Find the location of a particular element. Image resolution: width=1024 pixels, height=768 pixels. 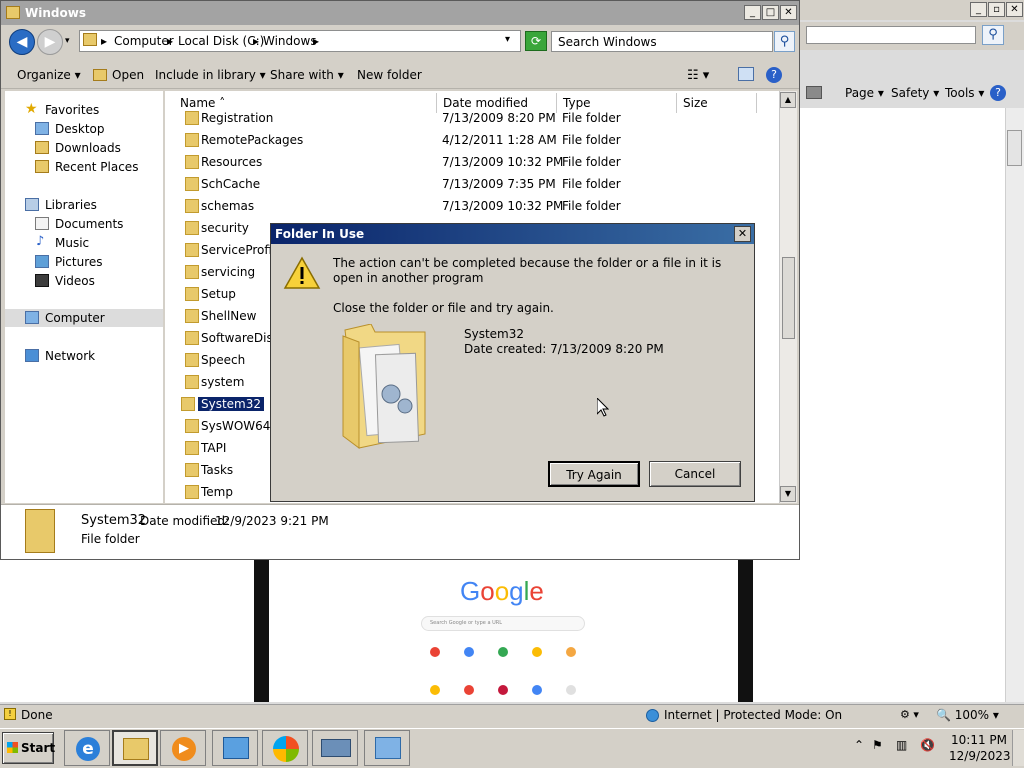

nav-downloads: Downloads is located at coordinates (84, 148).